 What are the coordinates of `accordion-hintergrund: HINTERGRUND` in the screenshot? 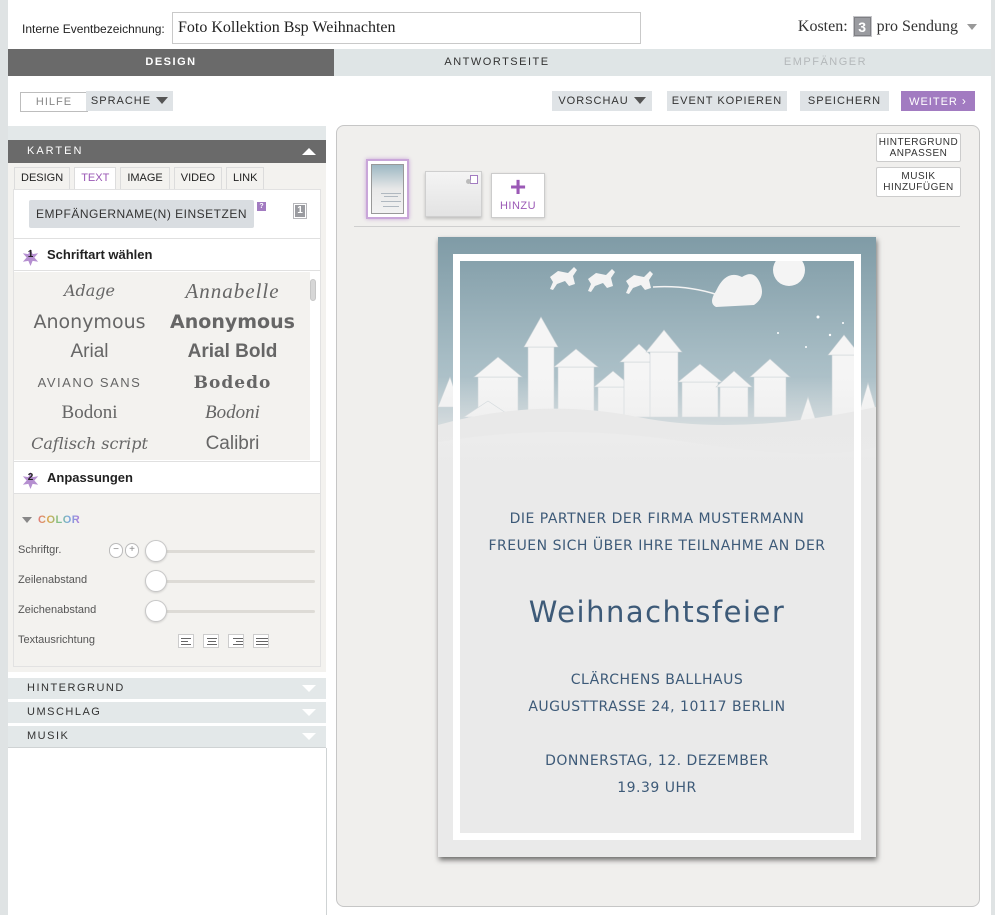 It's located at (167, 688).